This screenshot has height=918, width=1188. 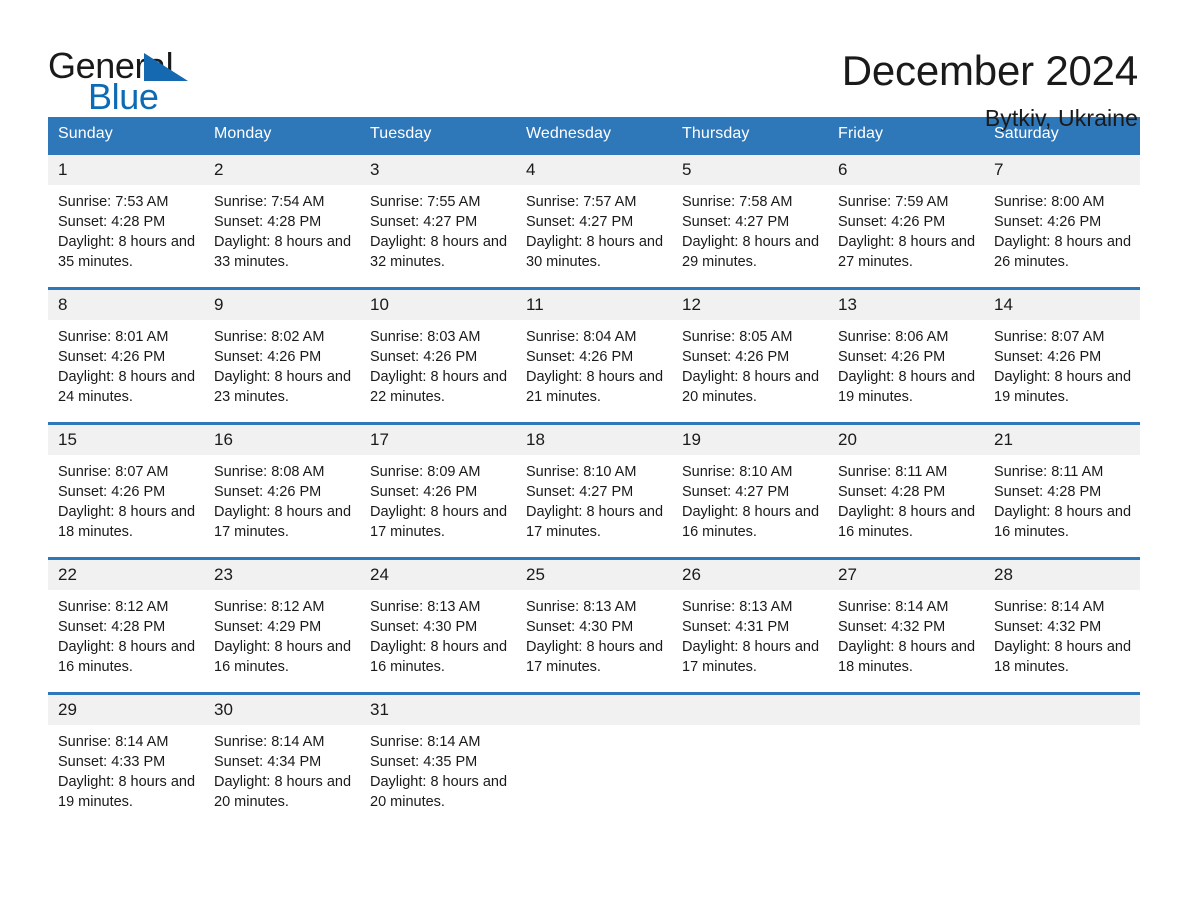 What do you see at coordinates (581, 202) in the screenshot?
I see `sunrise-text: Sunrise: 7:57 AM` at bounding box center [581, 202].